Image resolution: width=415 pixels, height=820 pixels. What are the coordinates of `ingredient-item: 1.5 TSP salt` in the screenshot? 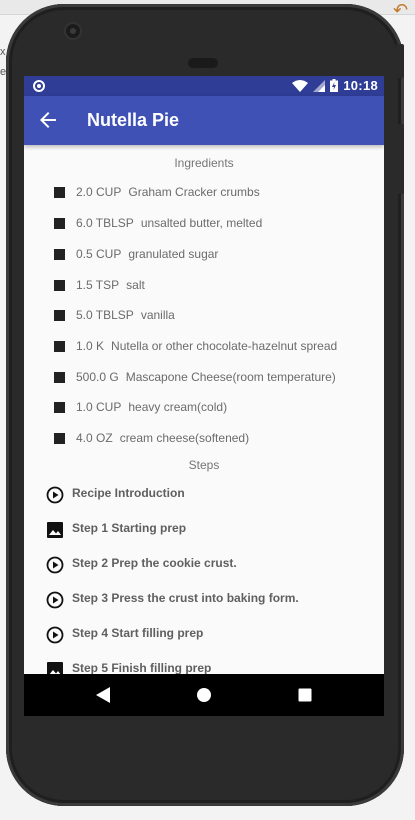 It's located at (99, 285).